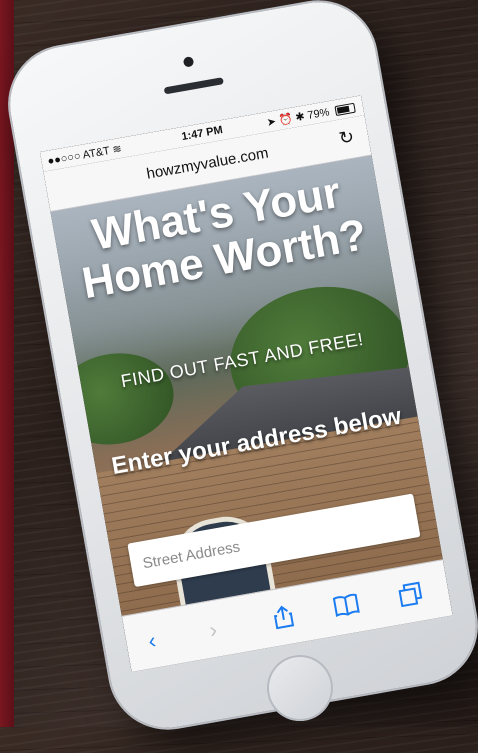  I want to click on chevron-right-icon: ›, so click(213, 630).